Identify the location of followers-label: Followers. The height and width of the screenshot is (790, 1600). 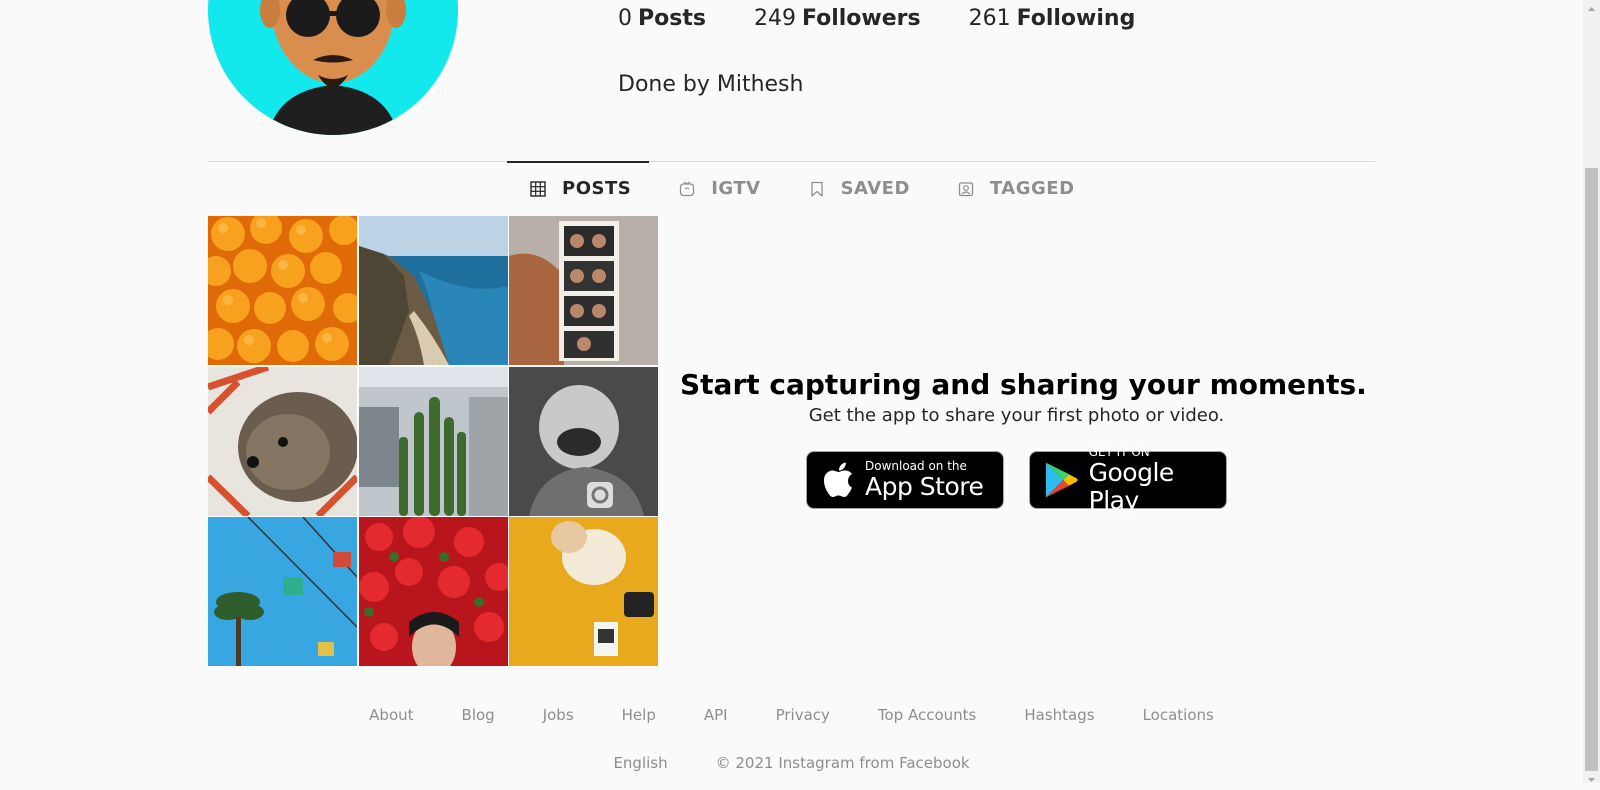
(861, 18).